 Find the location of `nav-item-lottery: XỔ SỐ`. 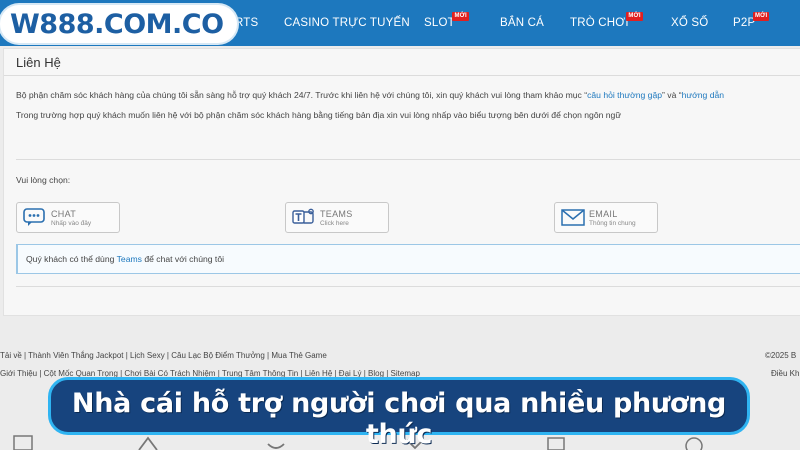

nav-item-lottery: XỔ SỐ is located at coordinates (689, 23).